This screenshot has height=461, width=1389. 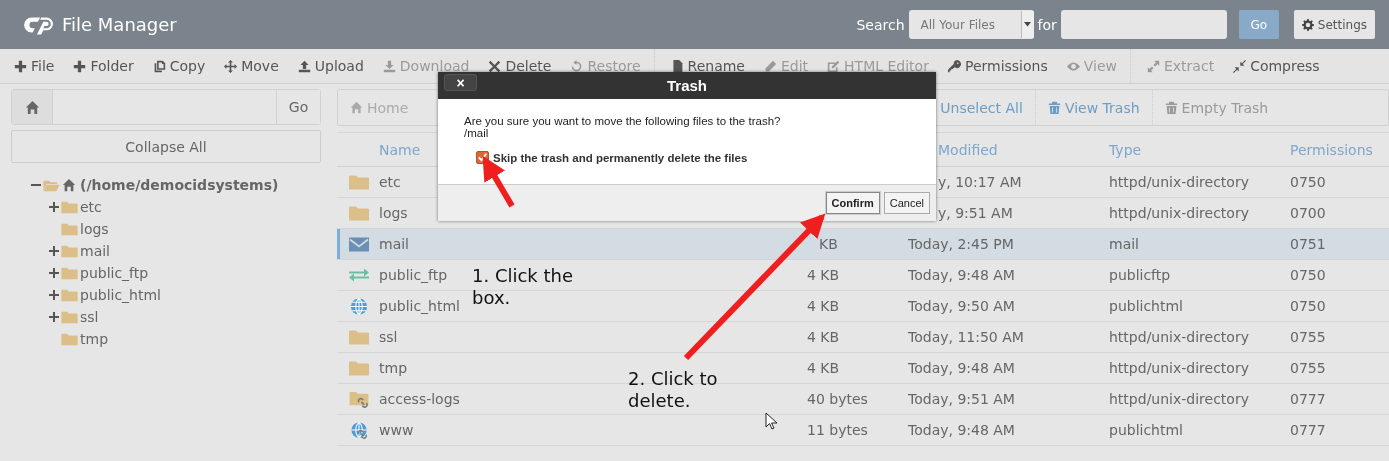 What do you see at coordinates (94, 229) in the screenshot?
I see `tree-item: logs` at bounding box center [94, 229].